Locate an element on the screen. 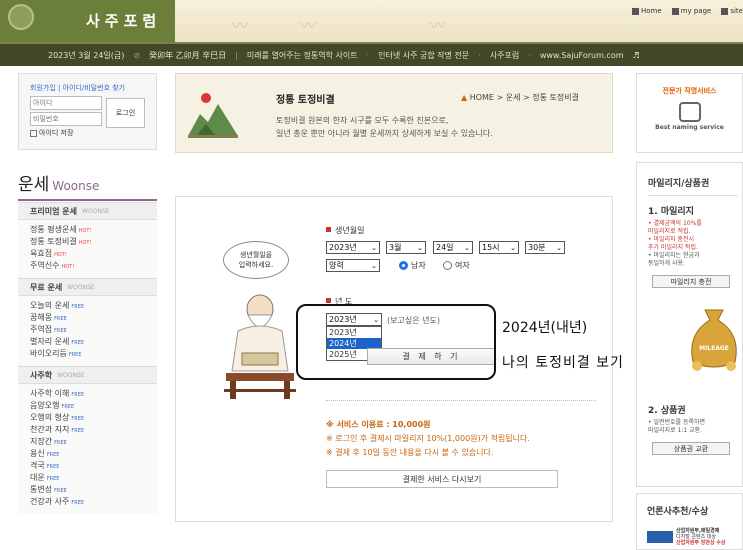 The height and width of the screenshot is (550, 743). sidebar-item-label: 꿈해몽 is located at coordinates (41, 317).